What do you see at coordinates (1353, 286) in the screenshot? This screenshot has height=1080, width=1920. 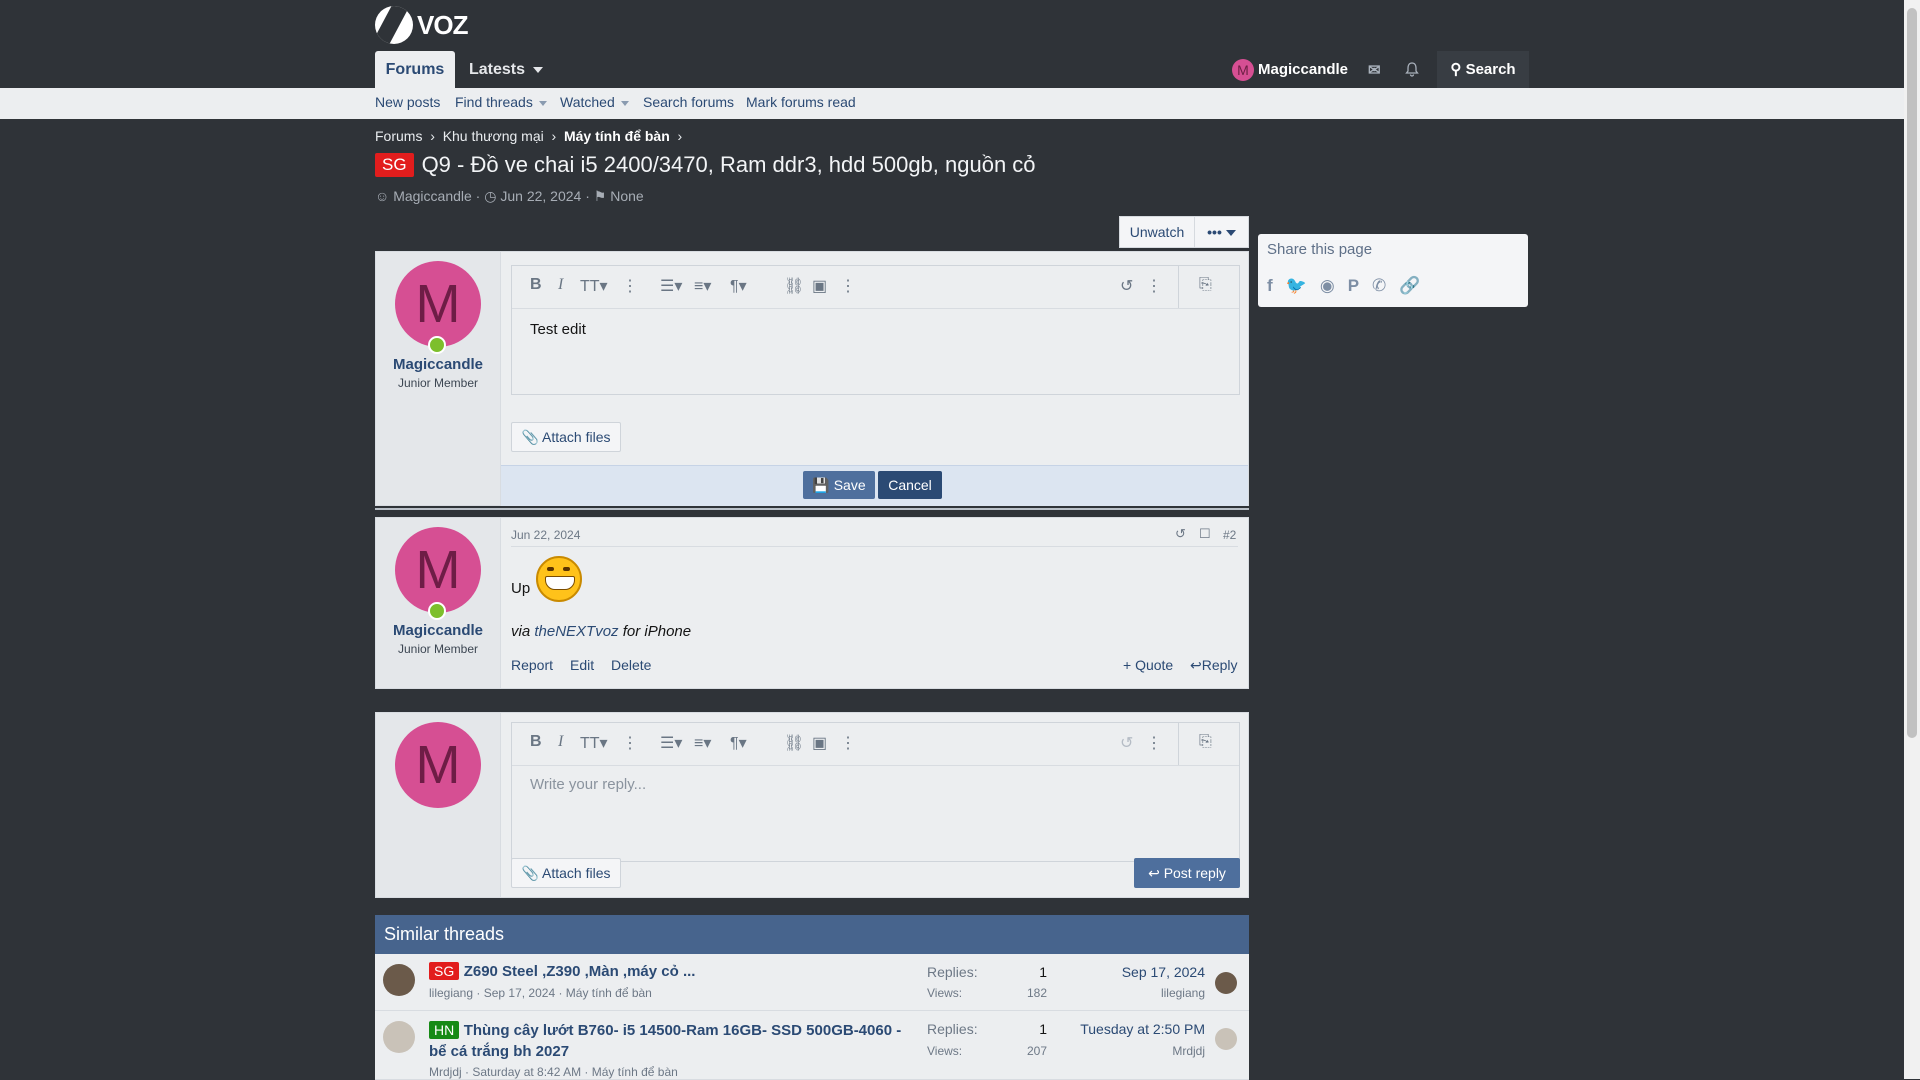 I see `pinterest-icon: P` at bounding box center [1353, 286].